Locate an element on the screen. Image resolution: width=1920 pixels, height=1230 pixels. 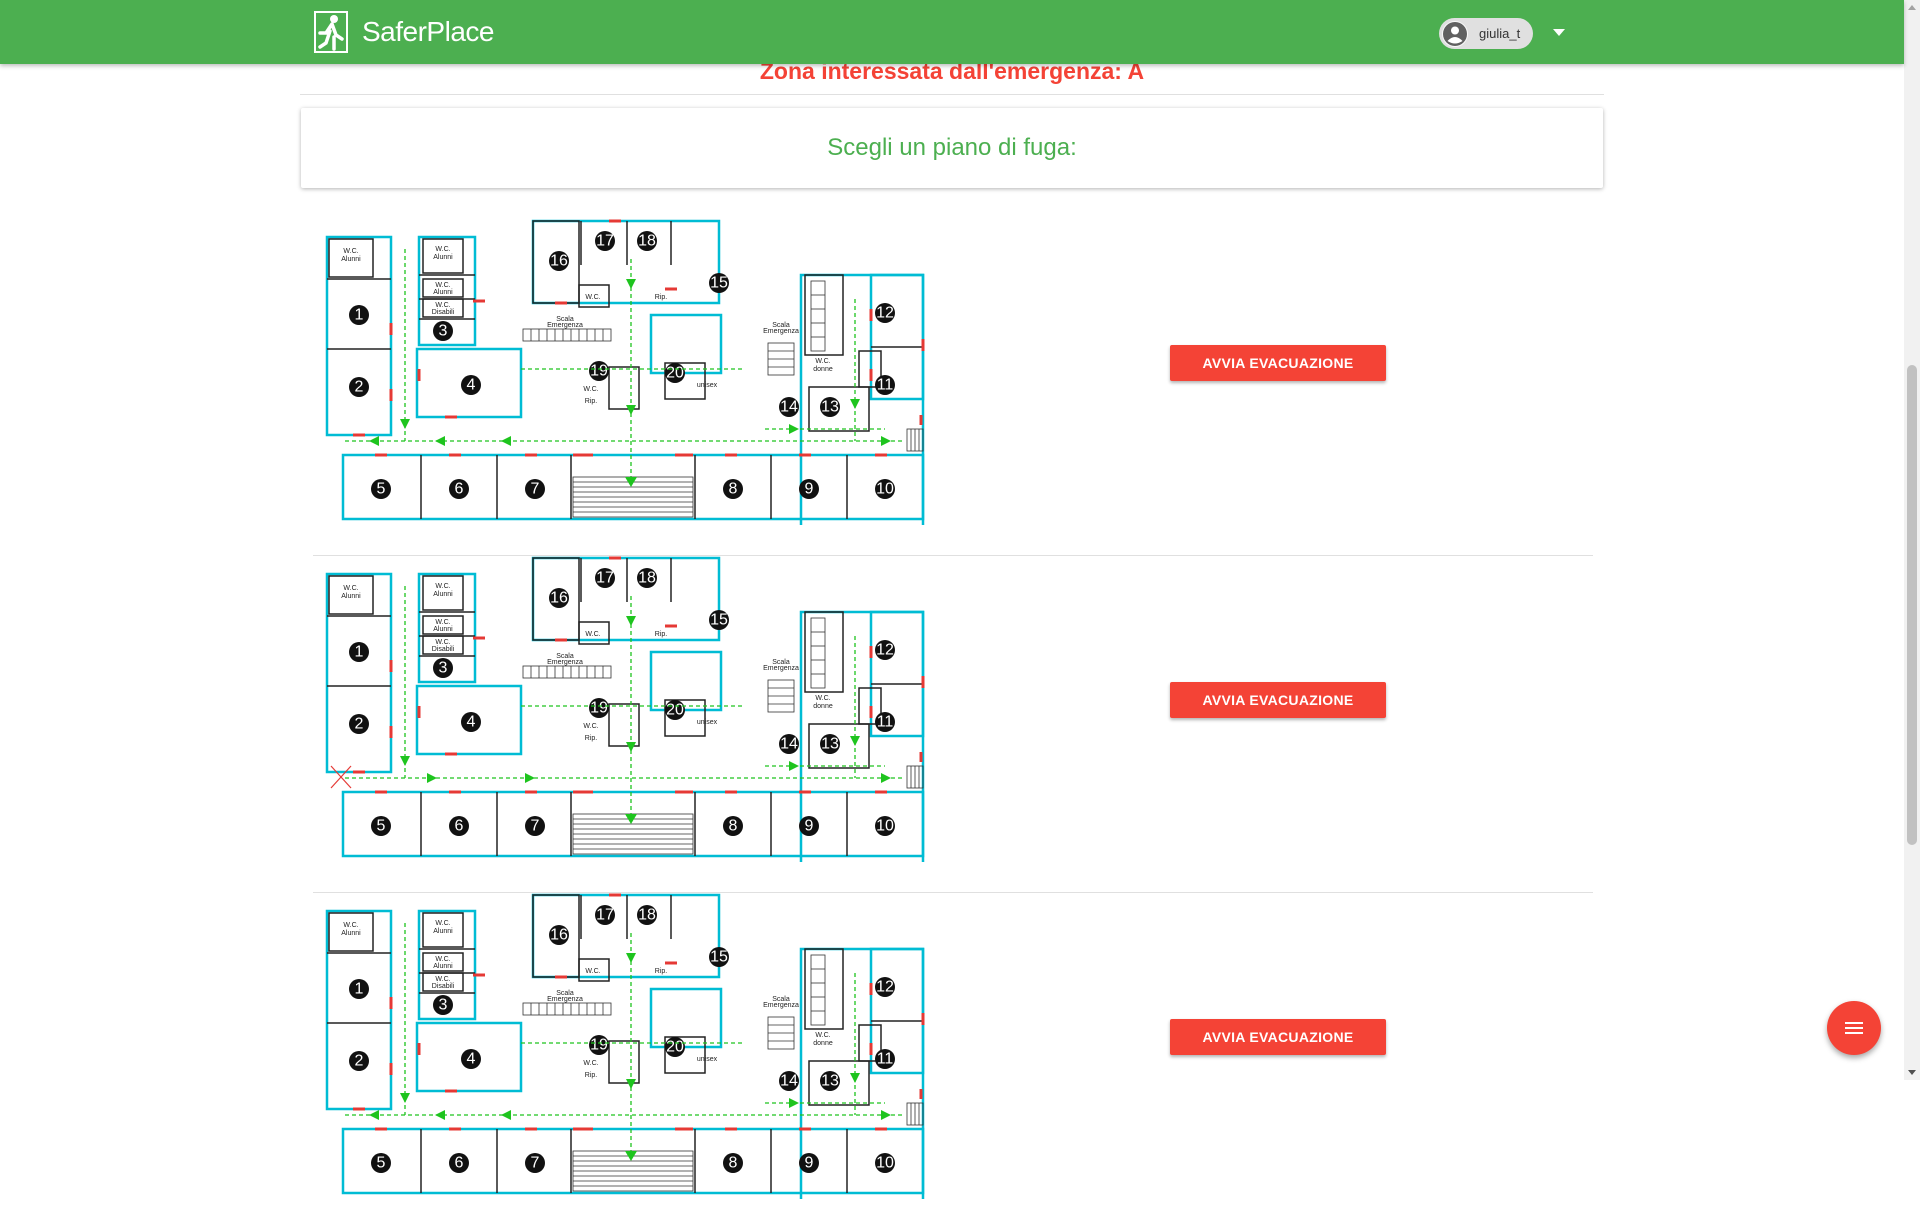
arrow-drop-down-icon is located at coordinates (1559, 32).